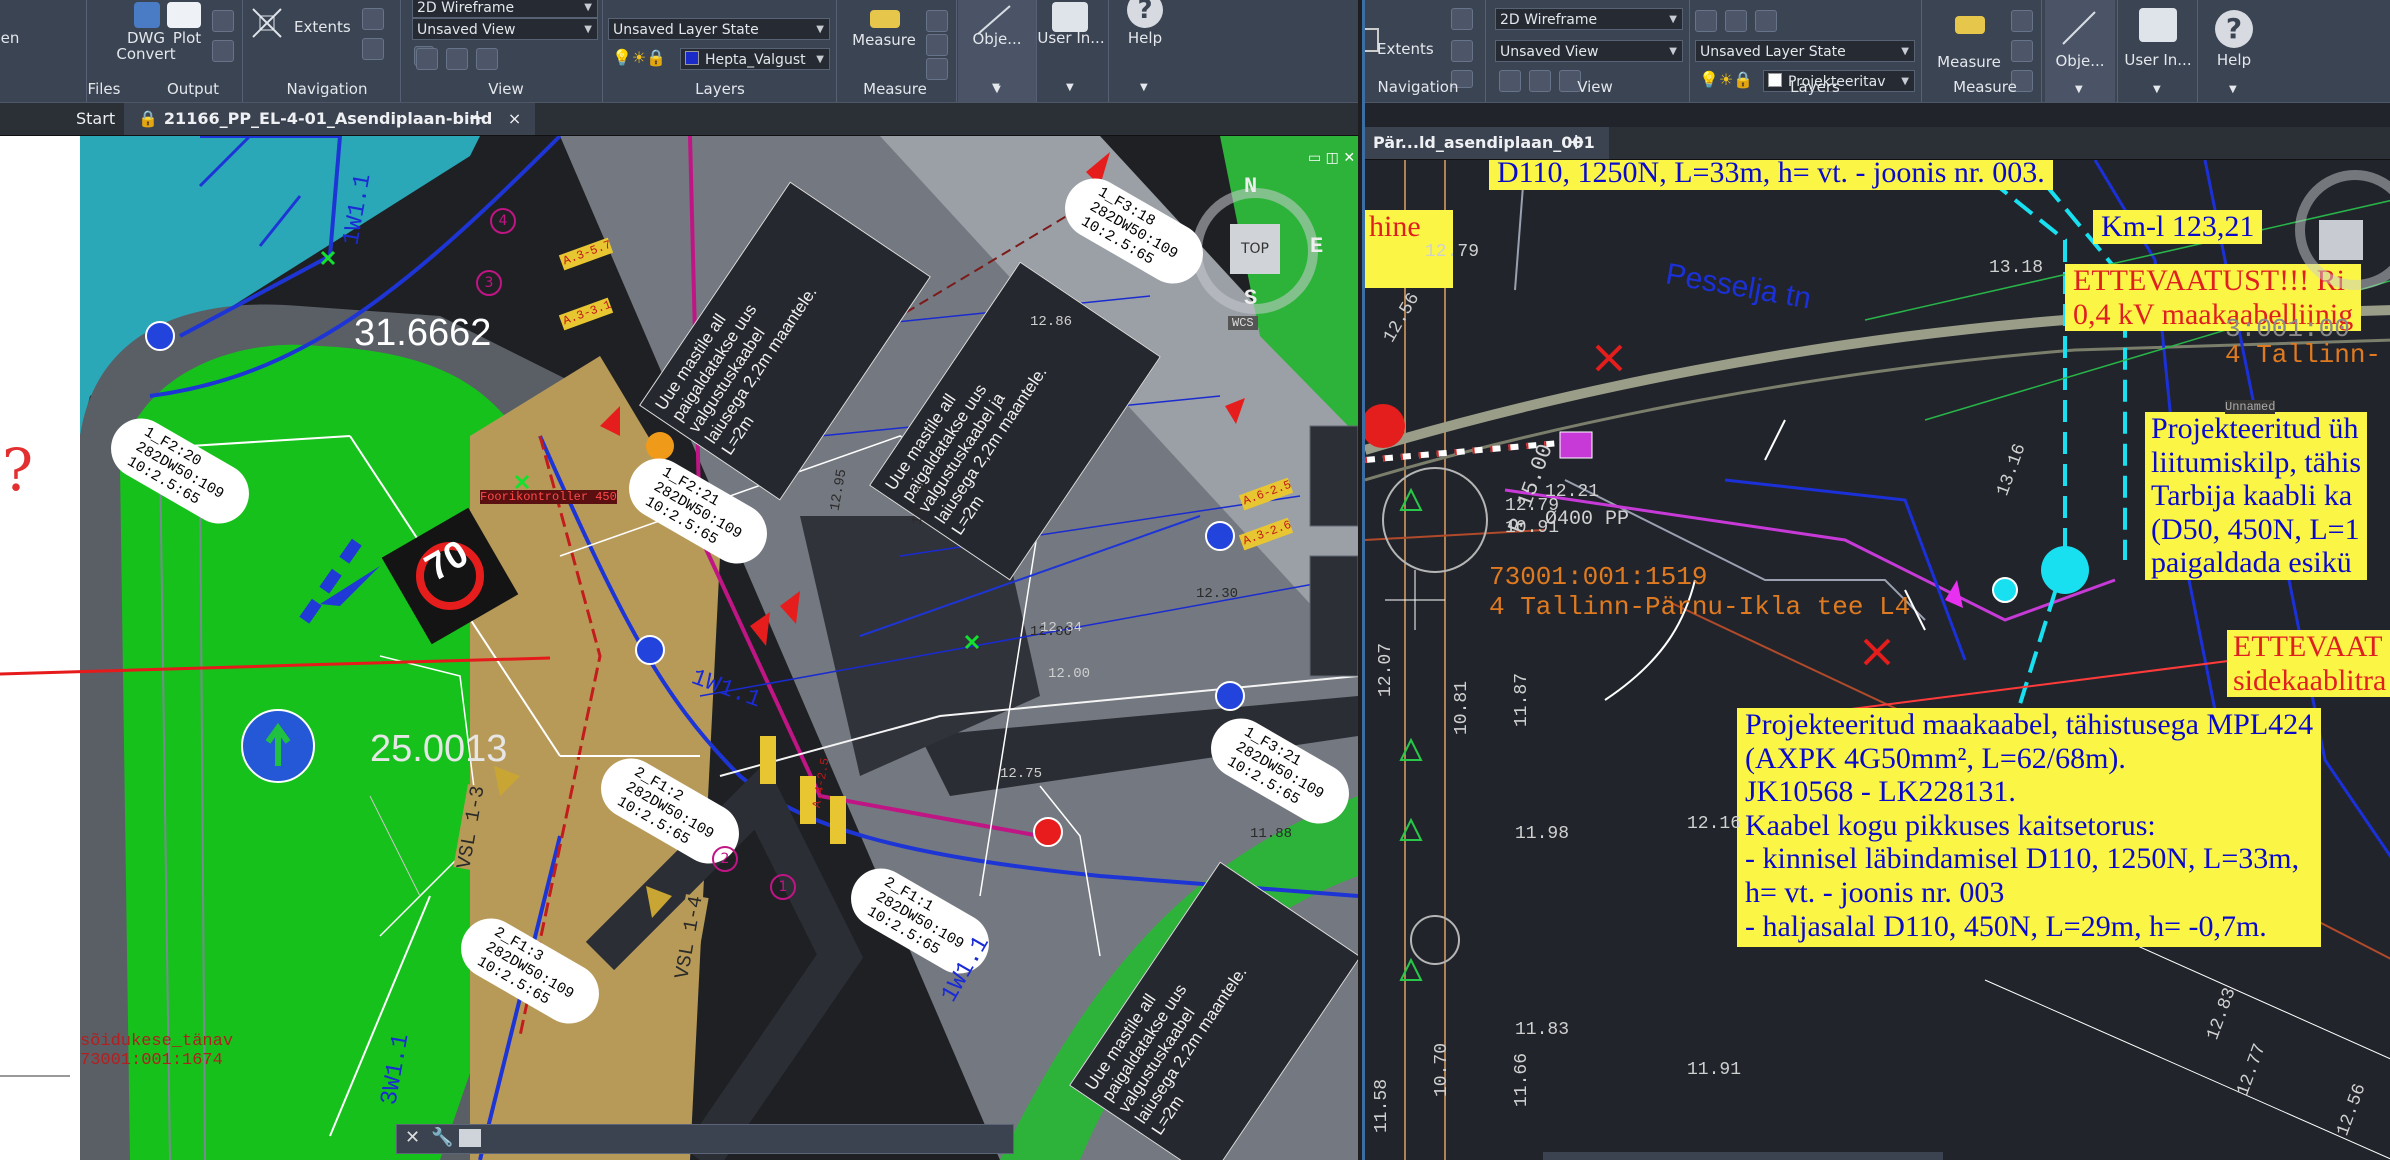 This screenshot has height=1160, width=2390. What do you see at coordinates (95, 119) in the screenshot?
I see `tab-start: Start` at bounding box center [95, 119].